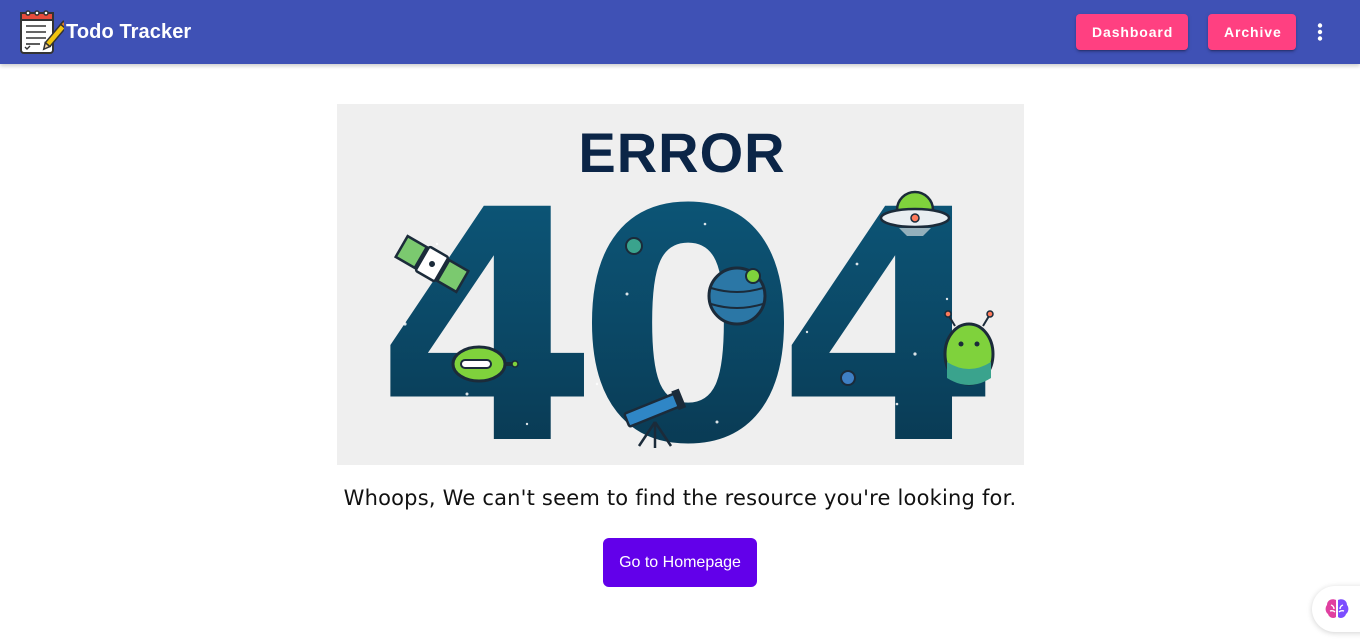 The height and width of the screenshot is (641, 1360). I want to click on floating-assistant-button, so click(1336, 609).